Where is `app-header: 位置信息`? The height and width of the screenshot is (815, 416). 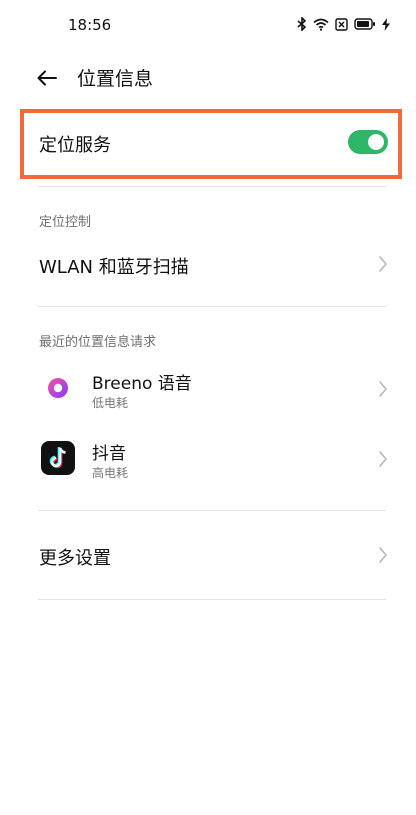 app-header: 位置信息 is located at coordinates (208, 78).